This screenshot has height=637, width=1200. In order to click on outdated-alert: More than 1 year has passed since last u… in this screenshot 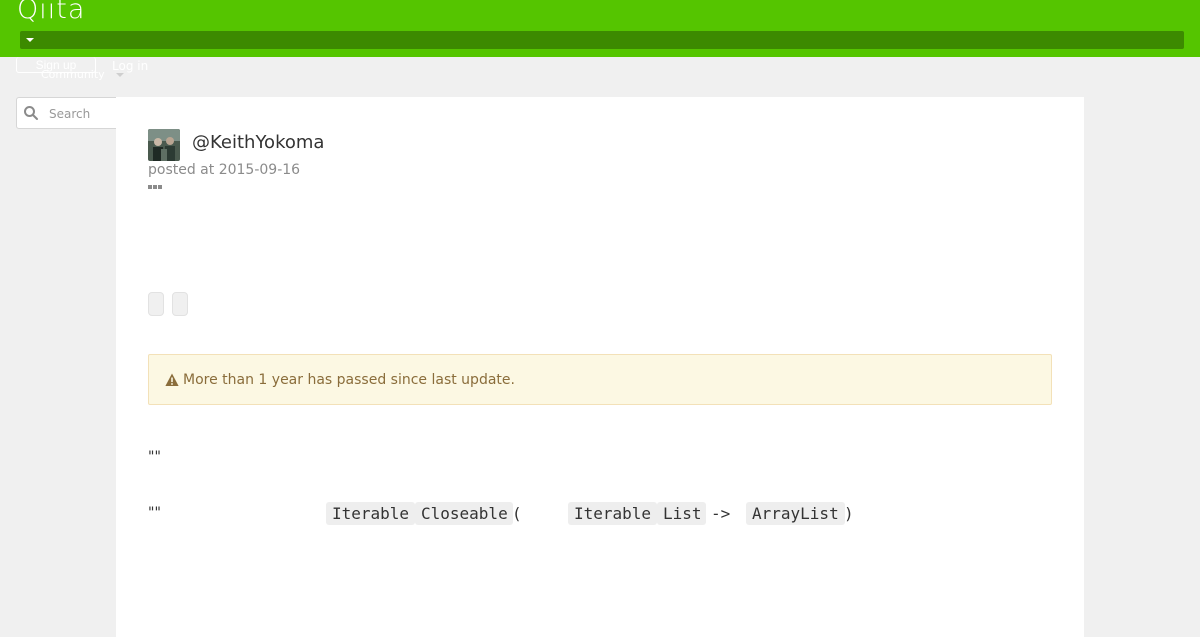, I will do `click(600, 379)`.